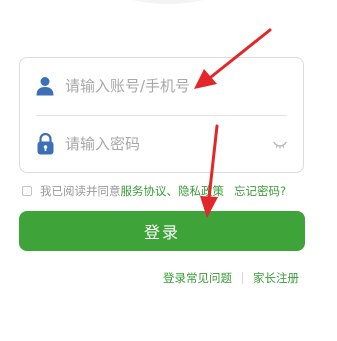 This screenshot has width=337, height=341. What do you see at coordinates (242, 278) in the screenshot?
I see `footer-divider` at bounding box center [242, 278].